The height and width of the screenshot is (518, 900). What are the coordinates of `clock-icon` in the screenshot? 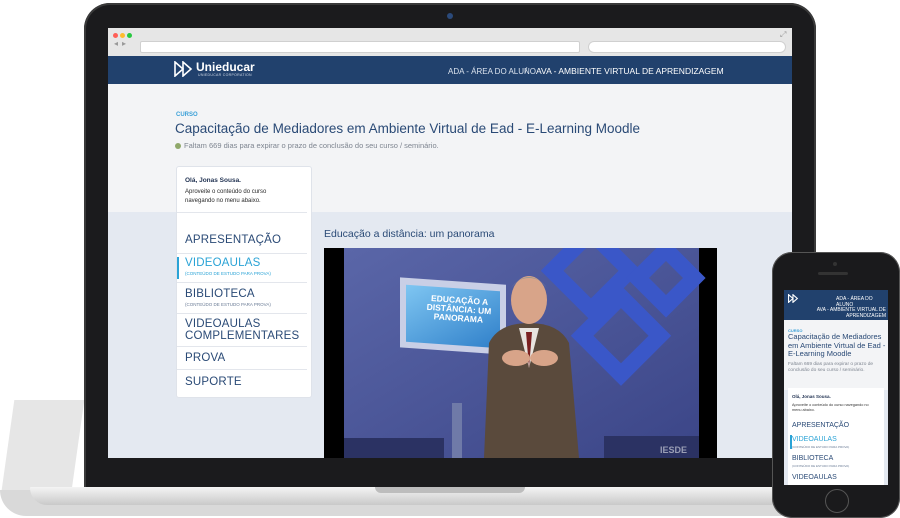 It's located at (178, 145).